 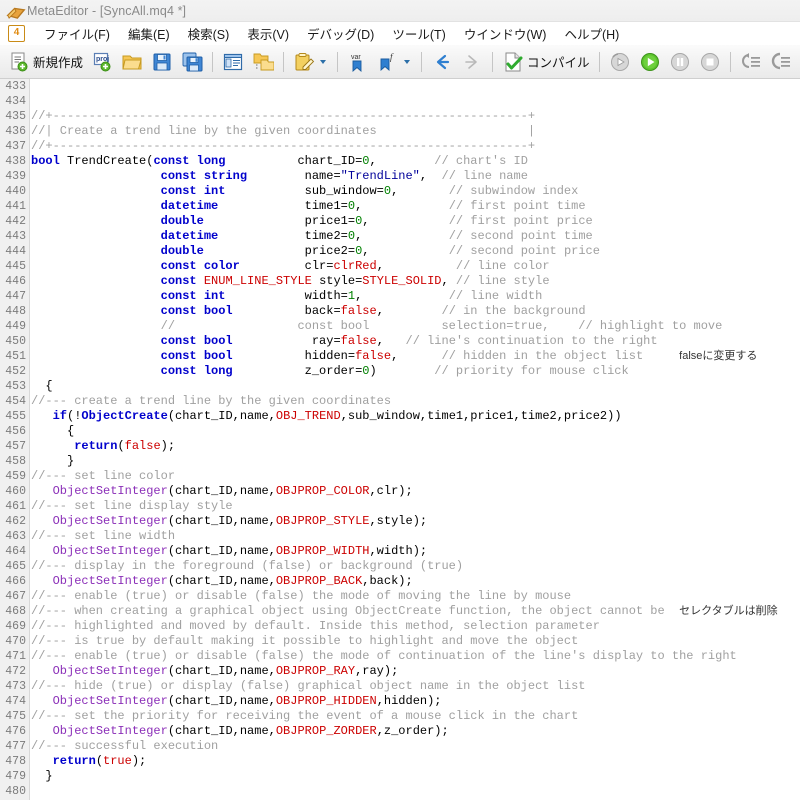 What do you see at coordinates (233, 62) in the screenshot?
I see `navigator-button` at bounding box center [233, 62].